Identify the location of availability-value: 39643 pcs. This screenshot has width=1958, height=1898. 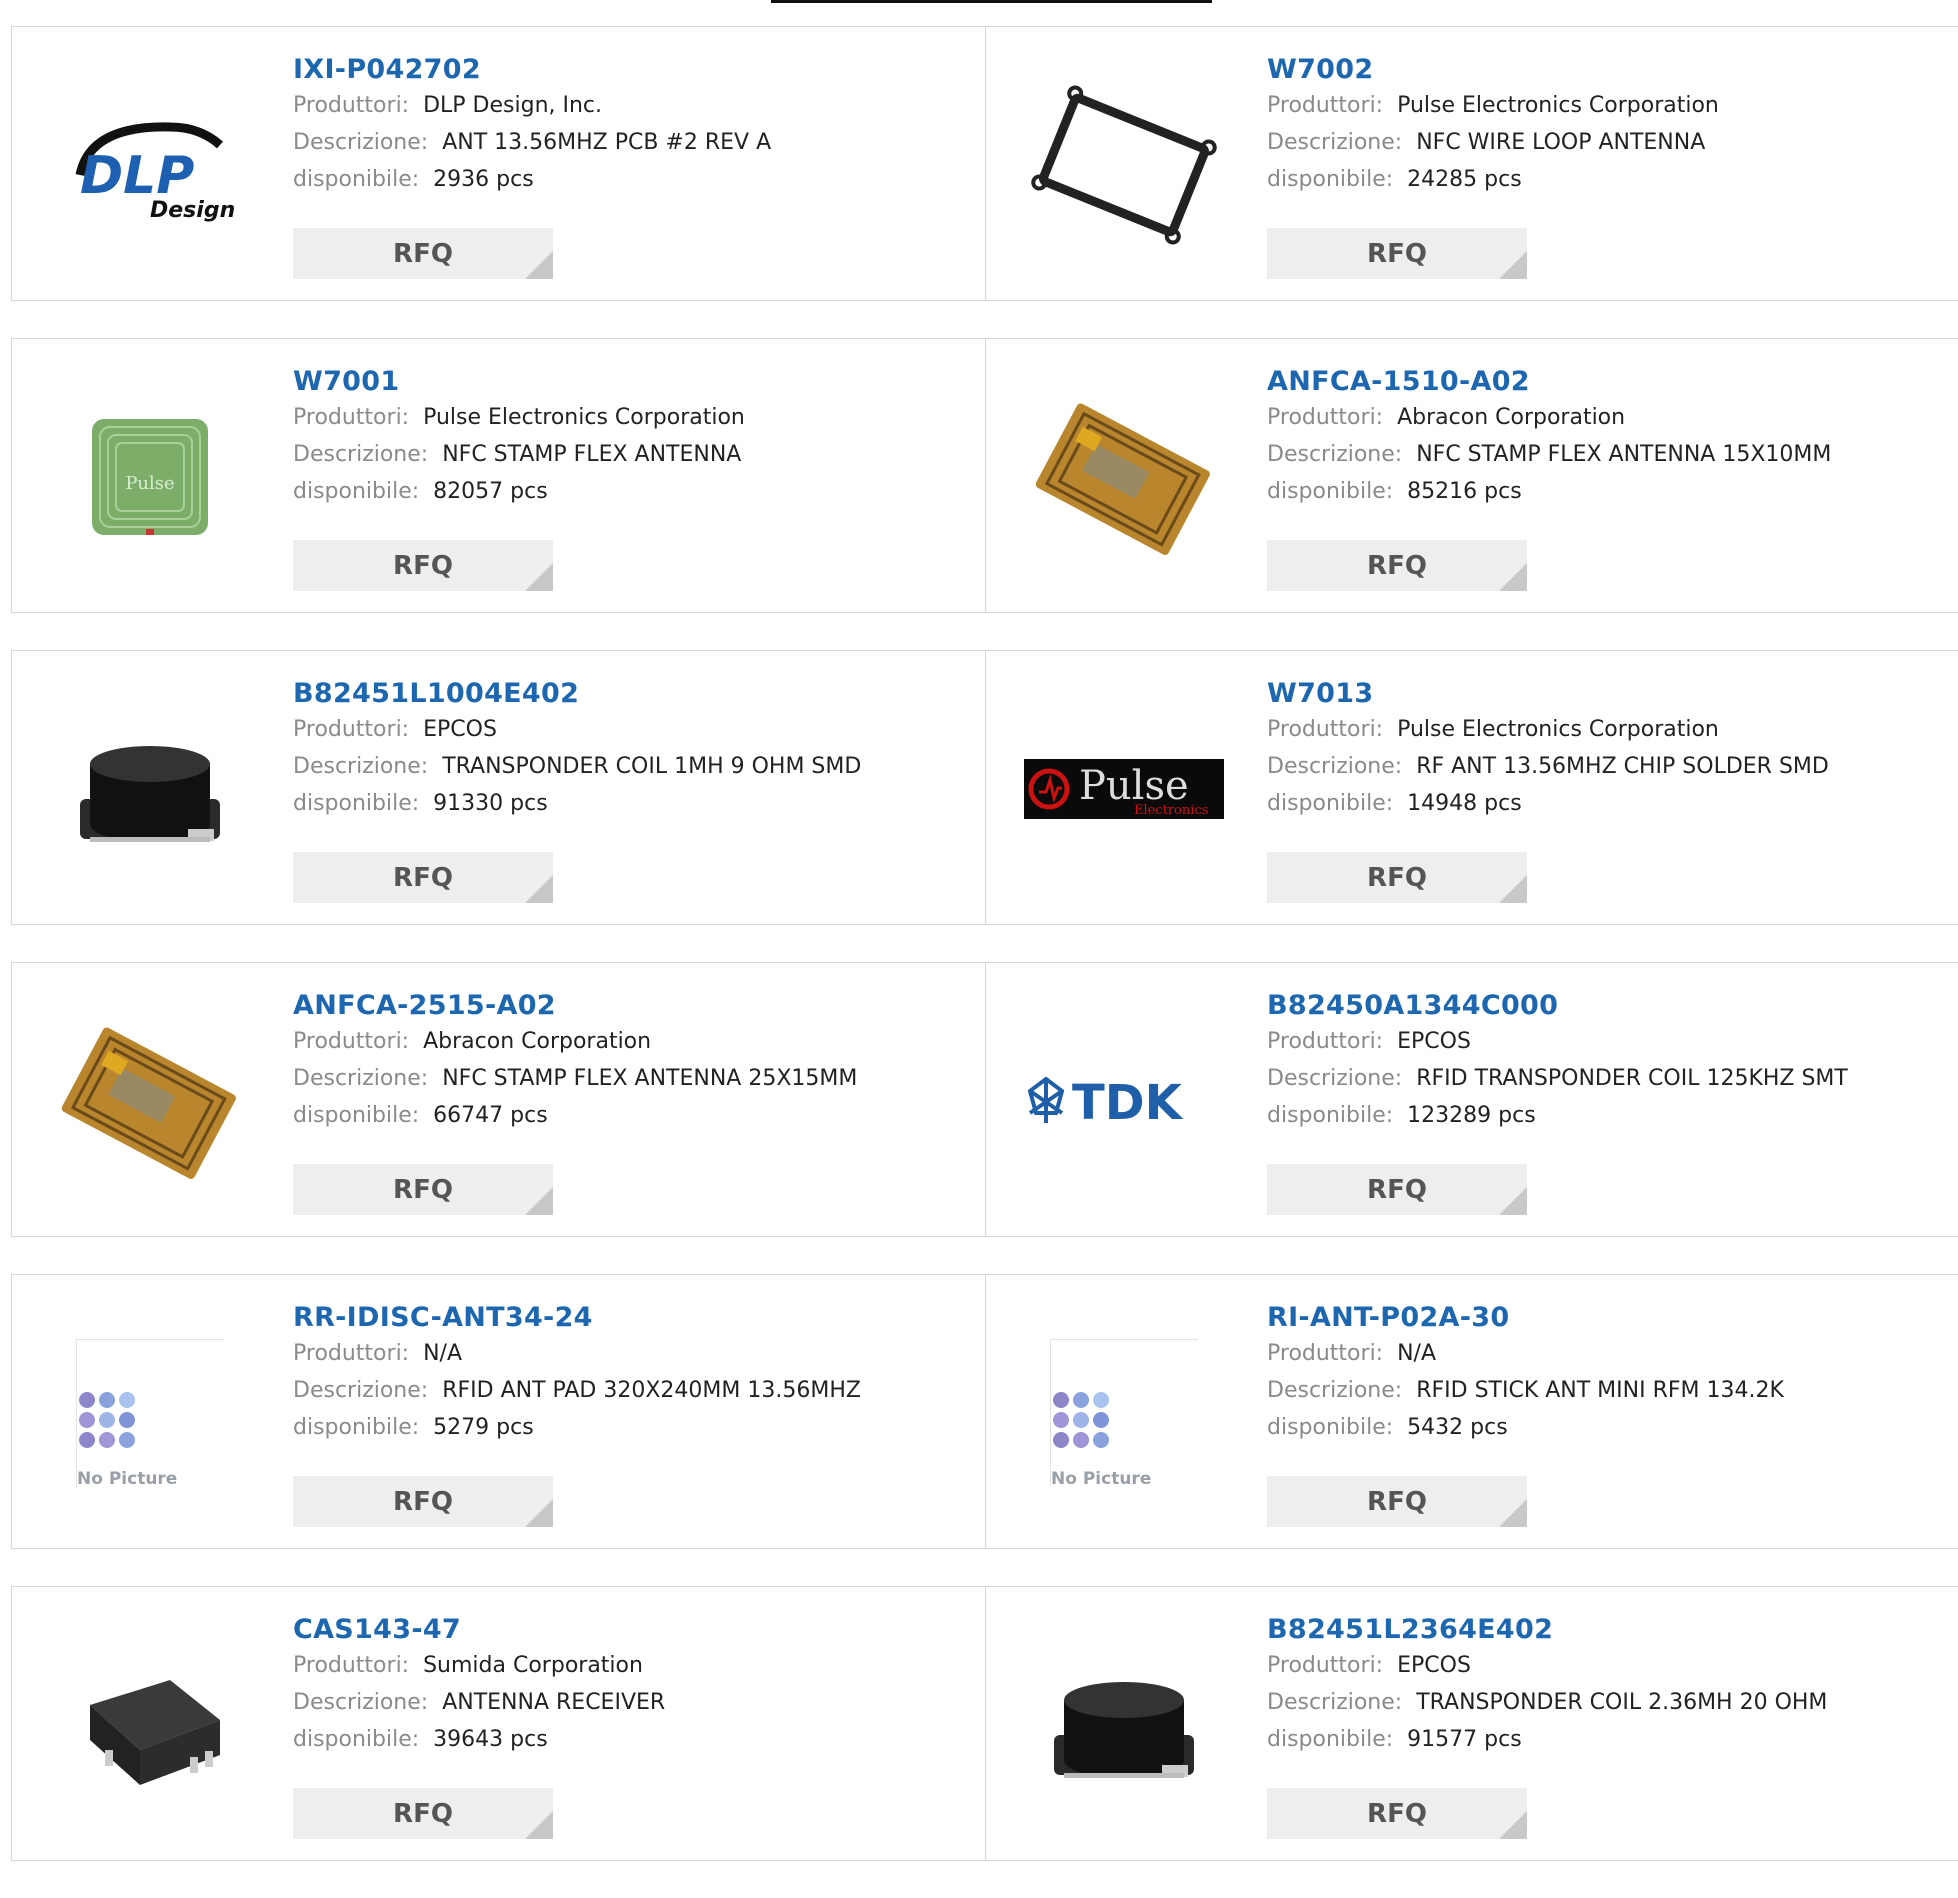
(490, 1739).